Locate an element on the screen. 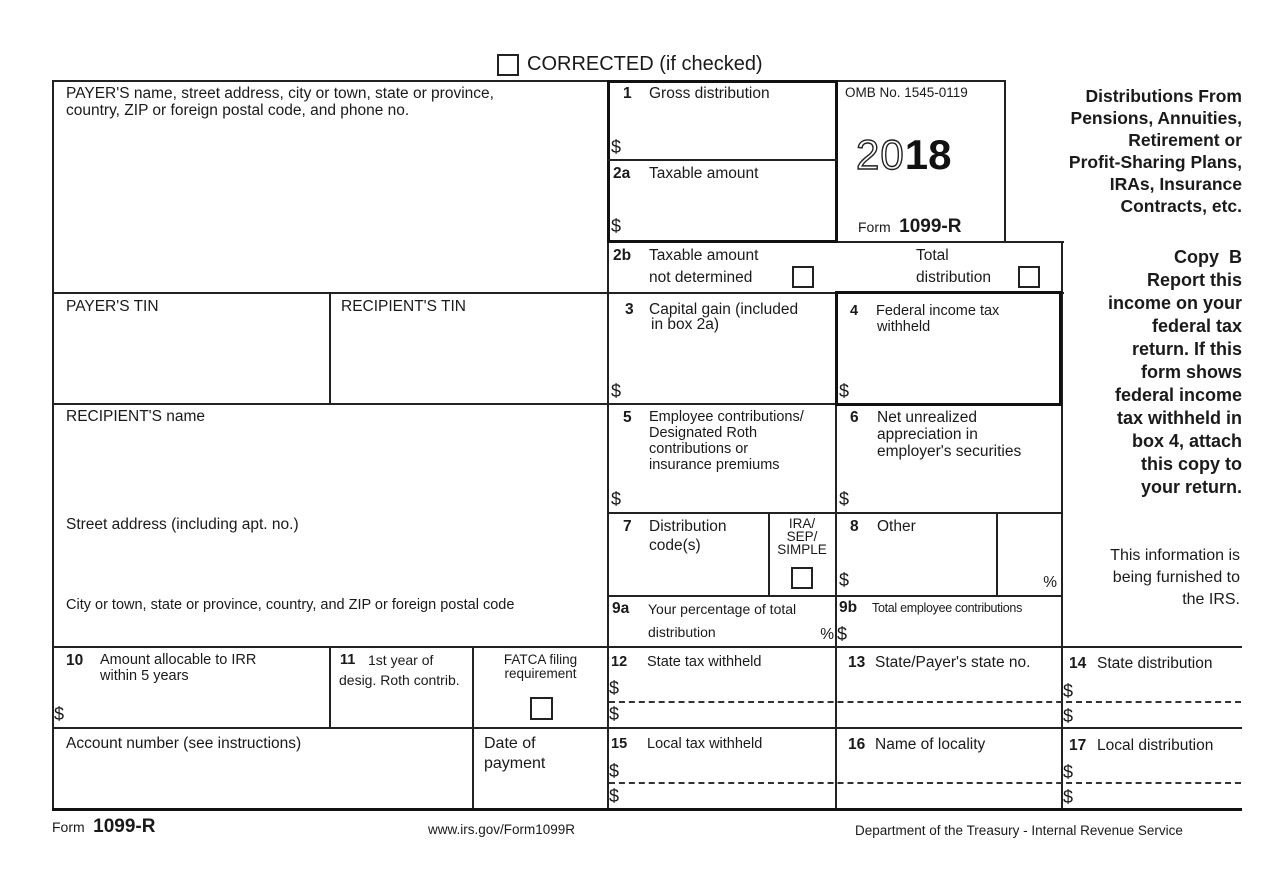 Image resolution: width=1278 pixels, height=882 pixels. omb-form-name: Form 1099-R is located at coordinates (909, 227).